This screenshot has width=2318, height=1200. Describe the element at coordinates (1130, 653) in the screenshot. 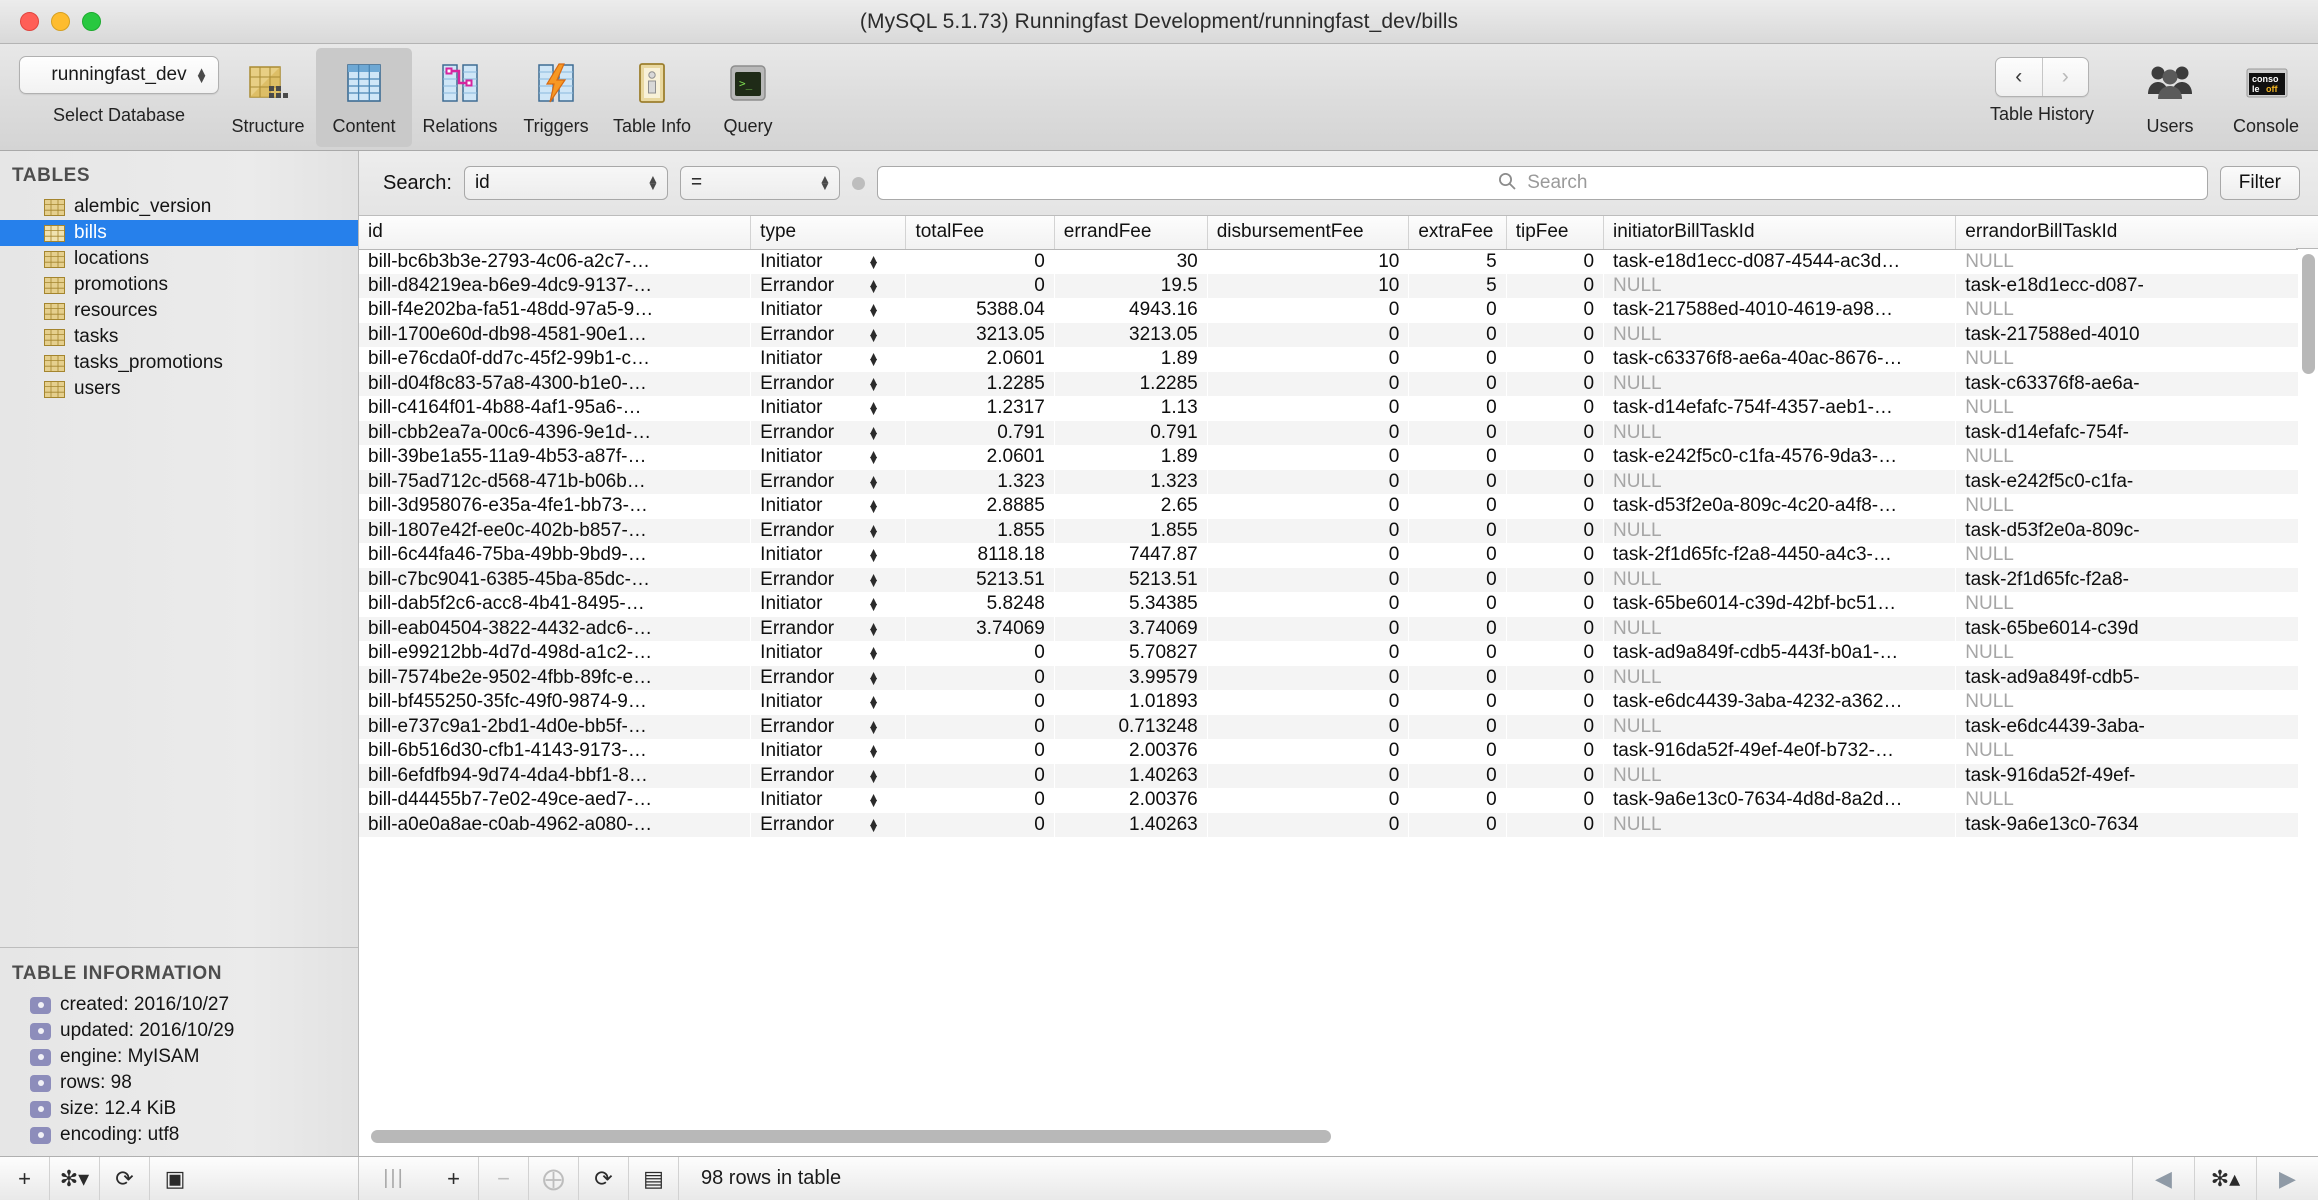

I see `cell-errandFee: 5.70827` at that location.